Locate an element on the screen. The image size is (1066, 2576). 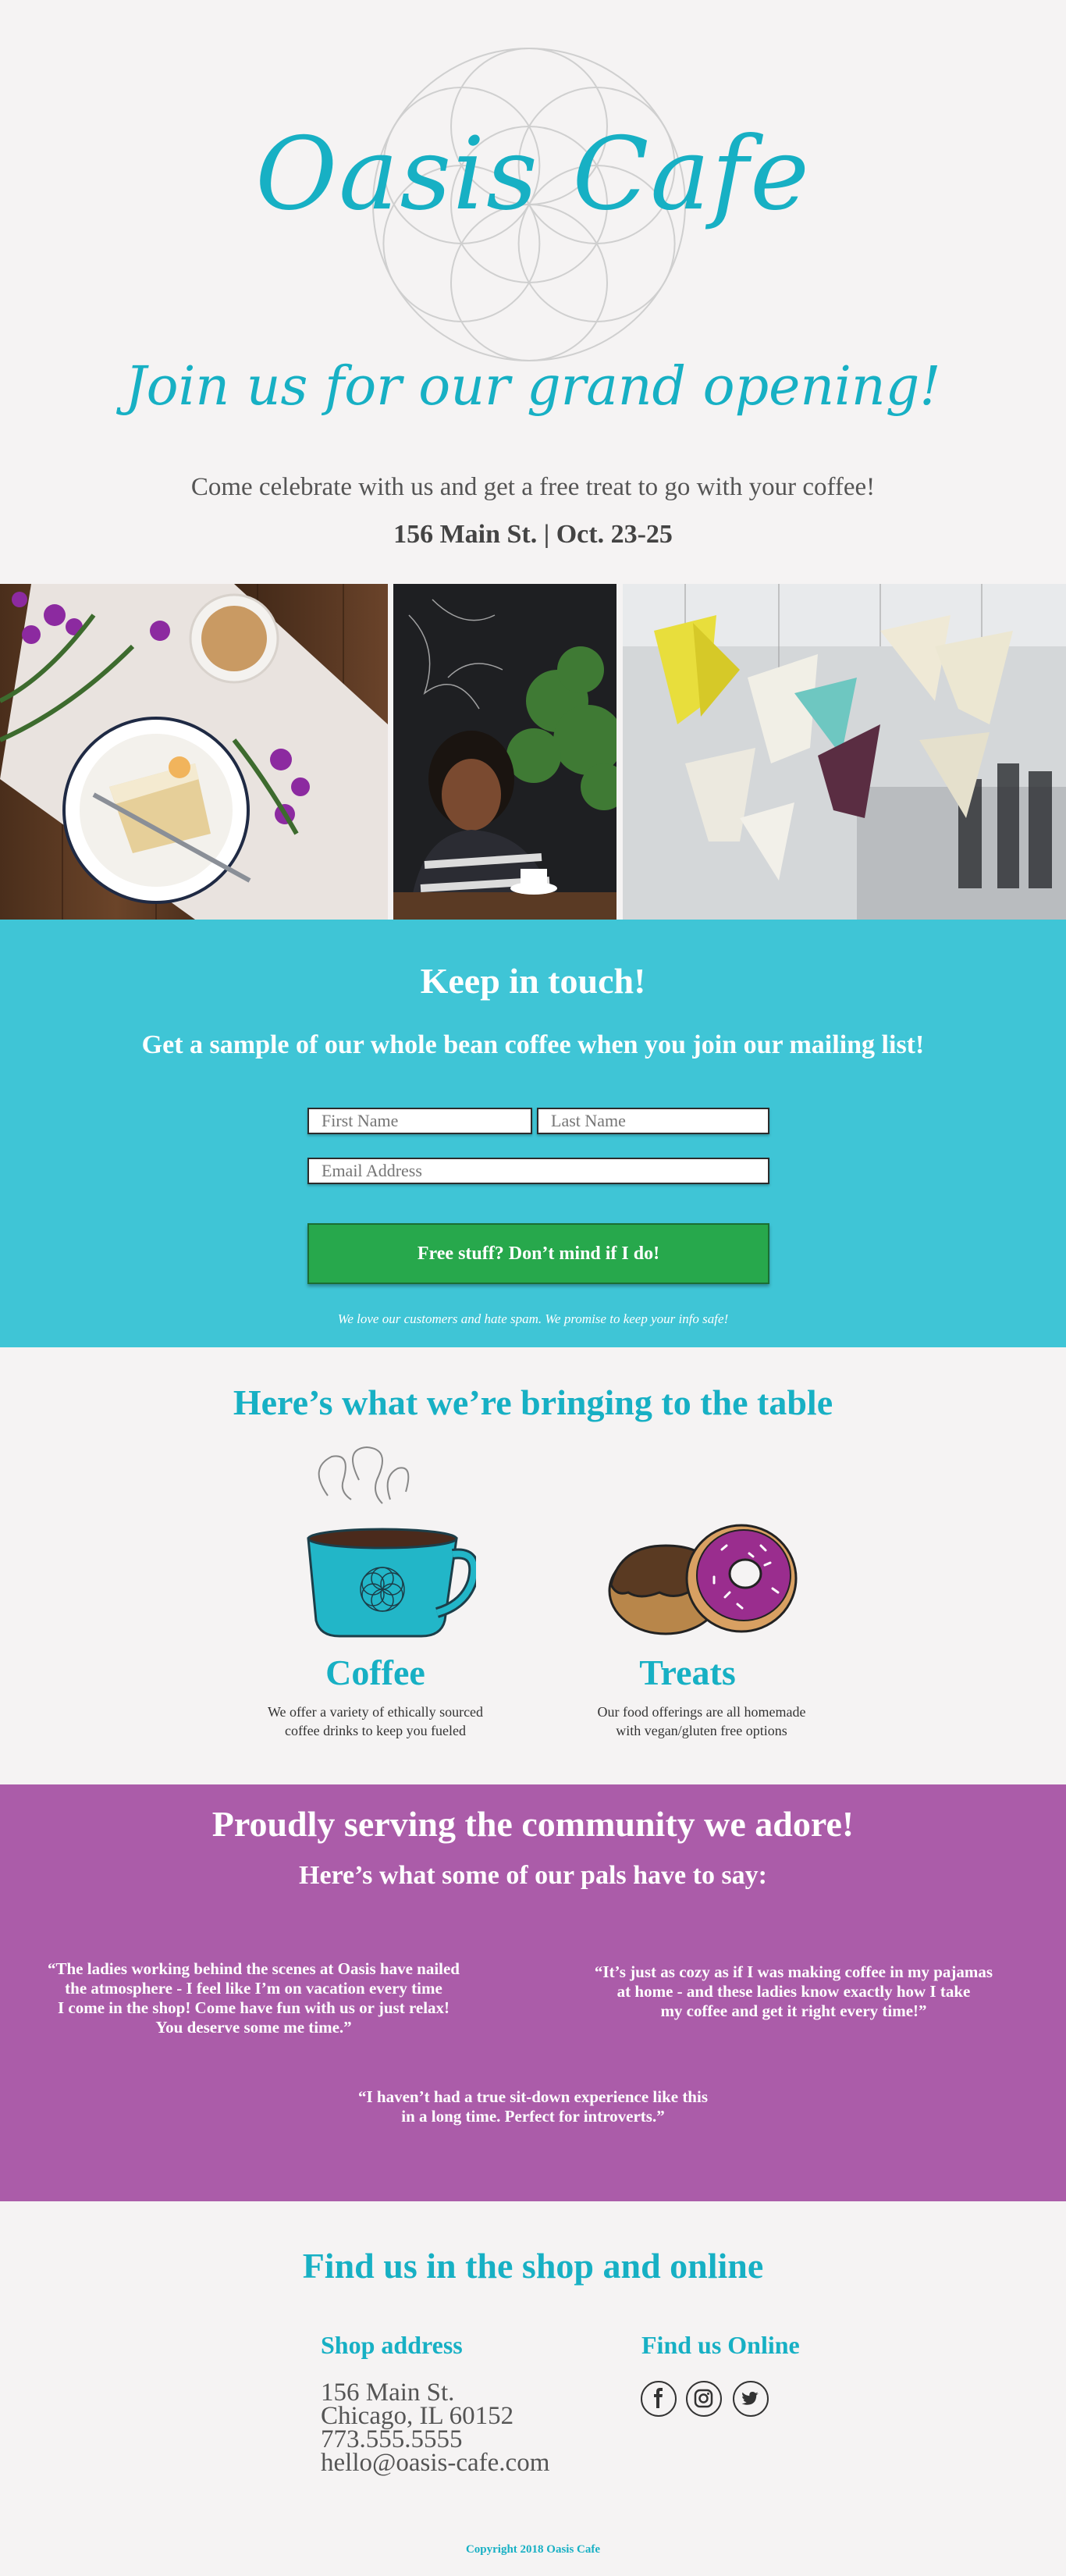
address-street: 156 Main St. is located at coordinates (388, 2393).